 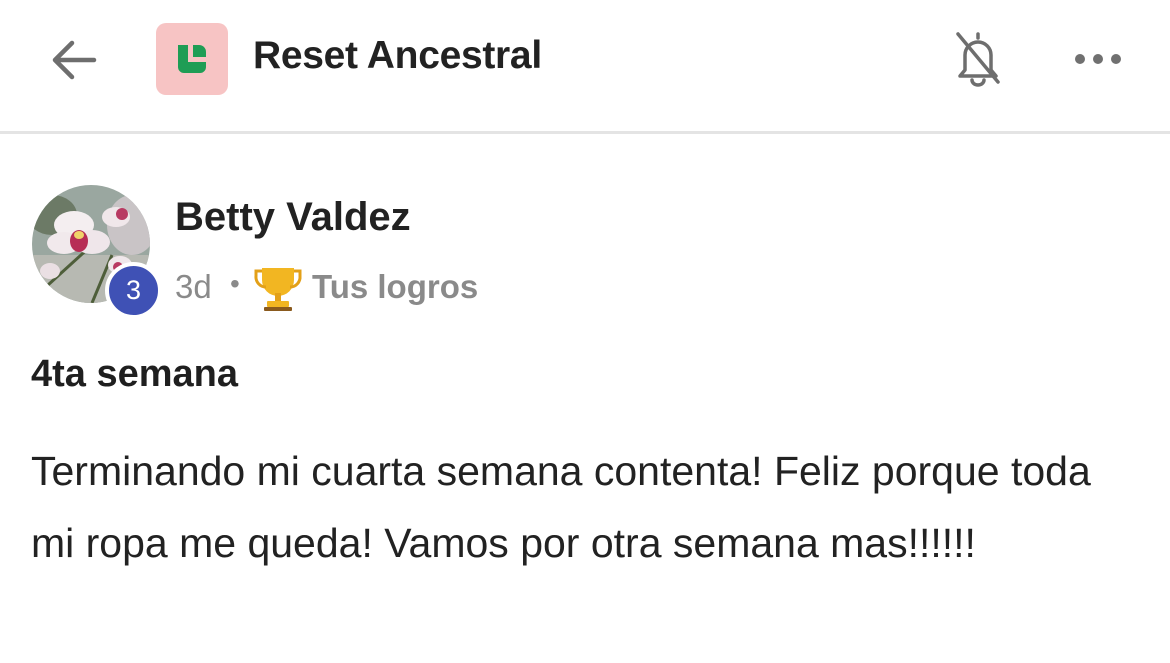 I want to click on back-button, so click(x=74, y=60).